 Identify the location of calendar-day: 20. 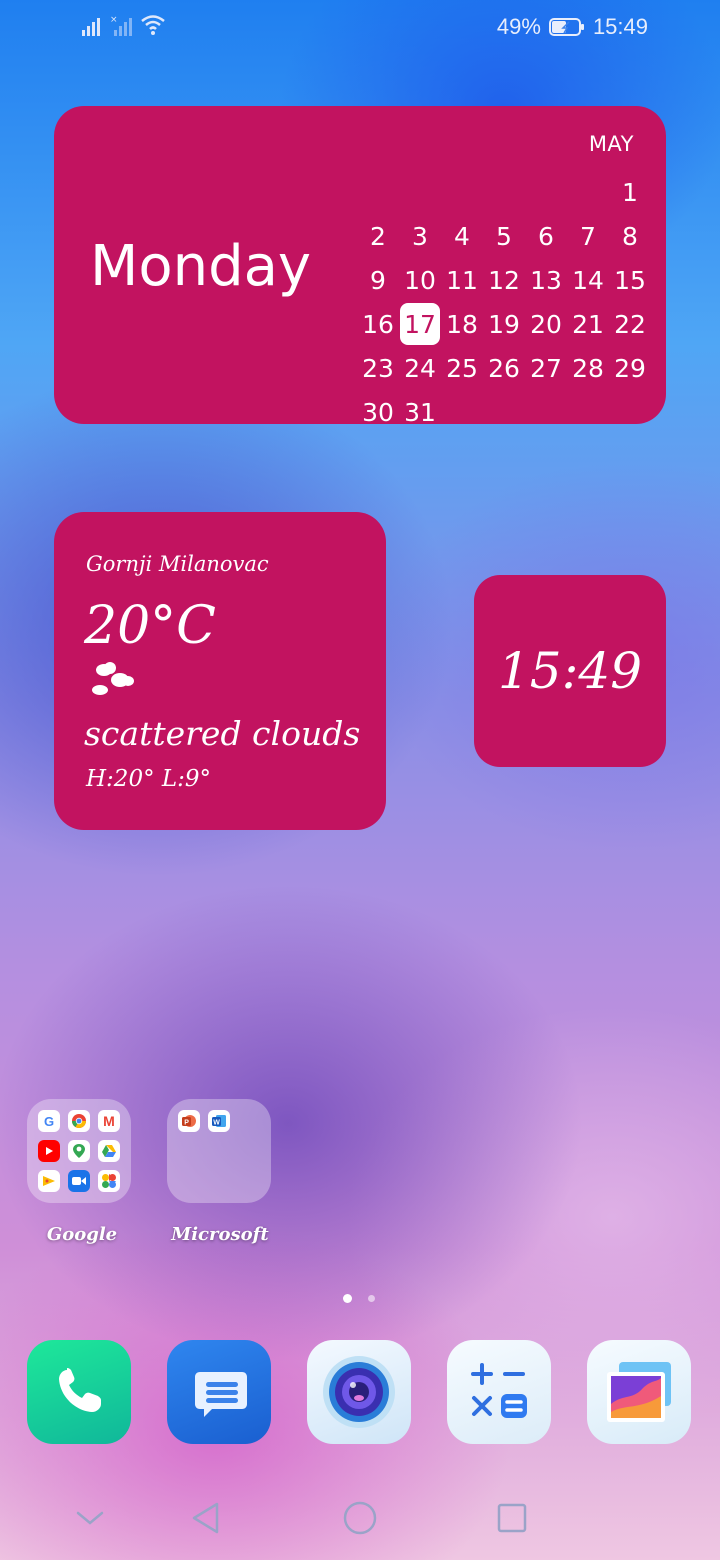
(546, 324).